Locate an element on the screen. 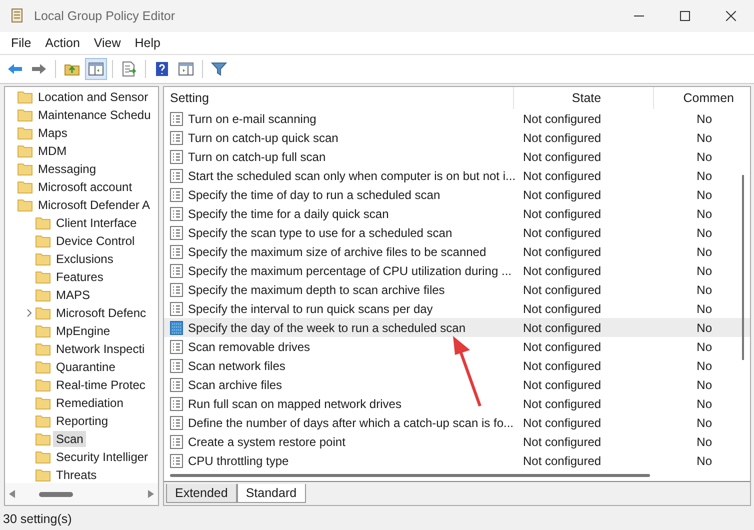 The width and height of the screenshot is (754, 530). table-row: Scan network files Not configured No is located at coordinates (457, 365).